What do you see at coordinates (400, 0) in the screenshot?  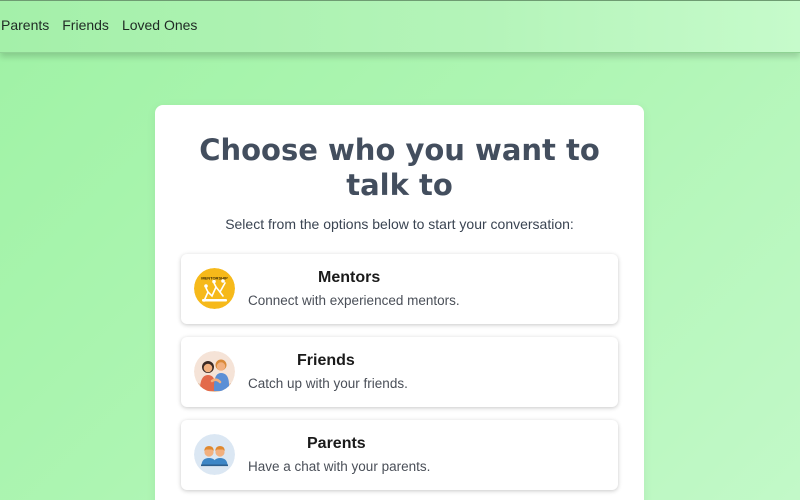 I see `nav-top-border` at bounding box center [400, 0].